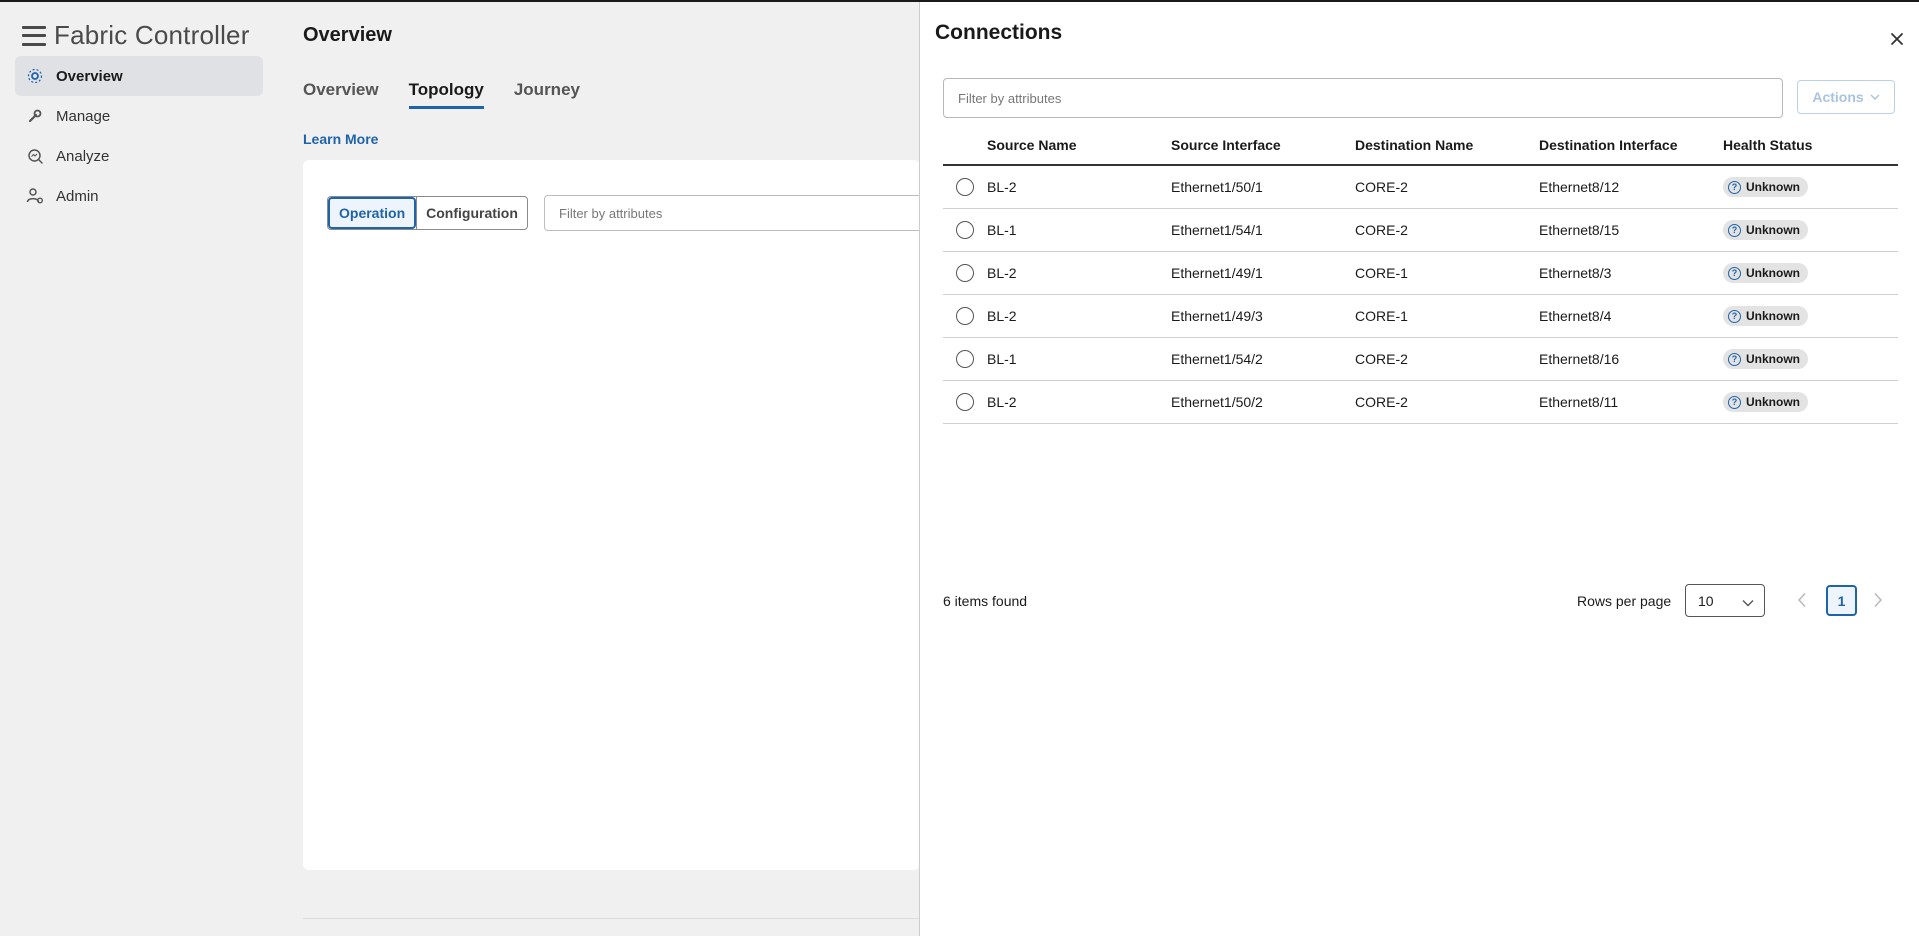 This screenshot has height=936, width=1919. I want to click on sidebar-item-admin: Admin, so click(139, 196).